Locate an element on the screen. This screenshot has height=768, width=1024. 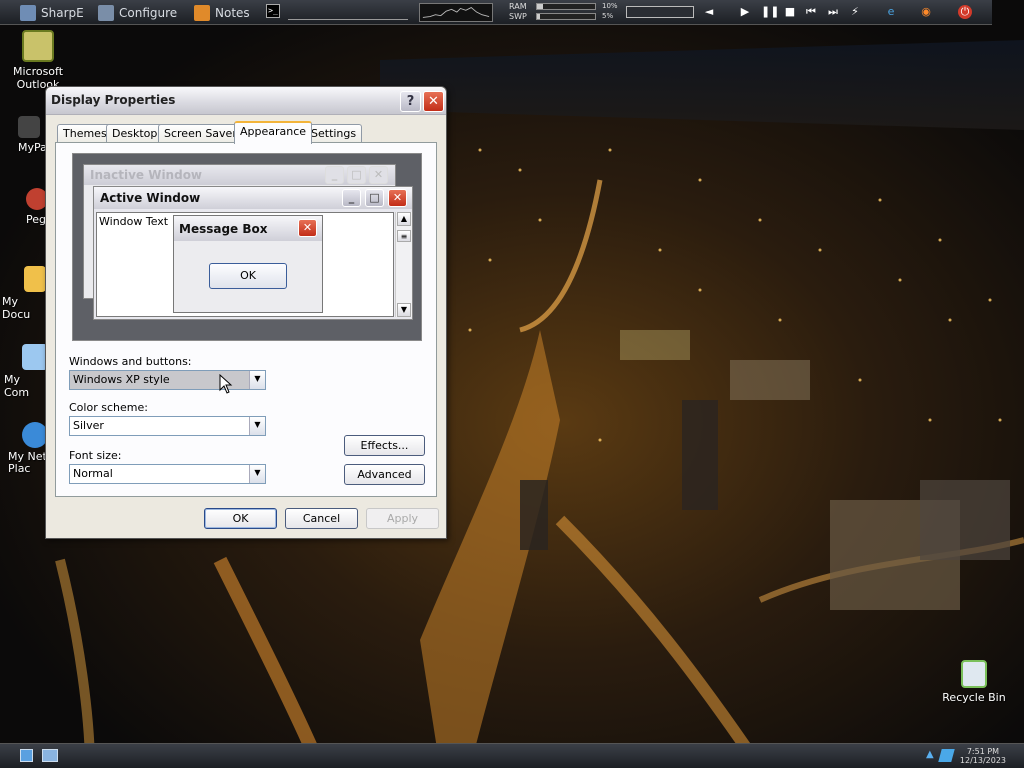
cpu-graph is located at coordinates (456, 12).